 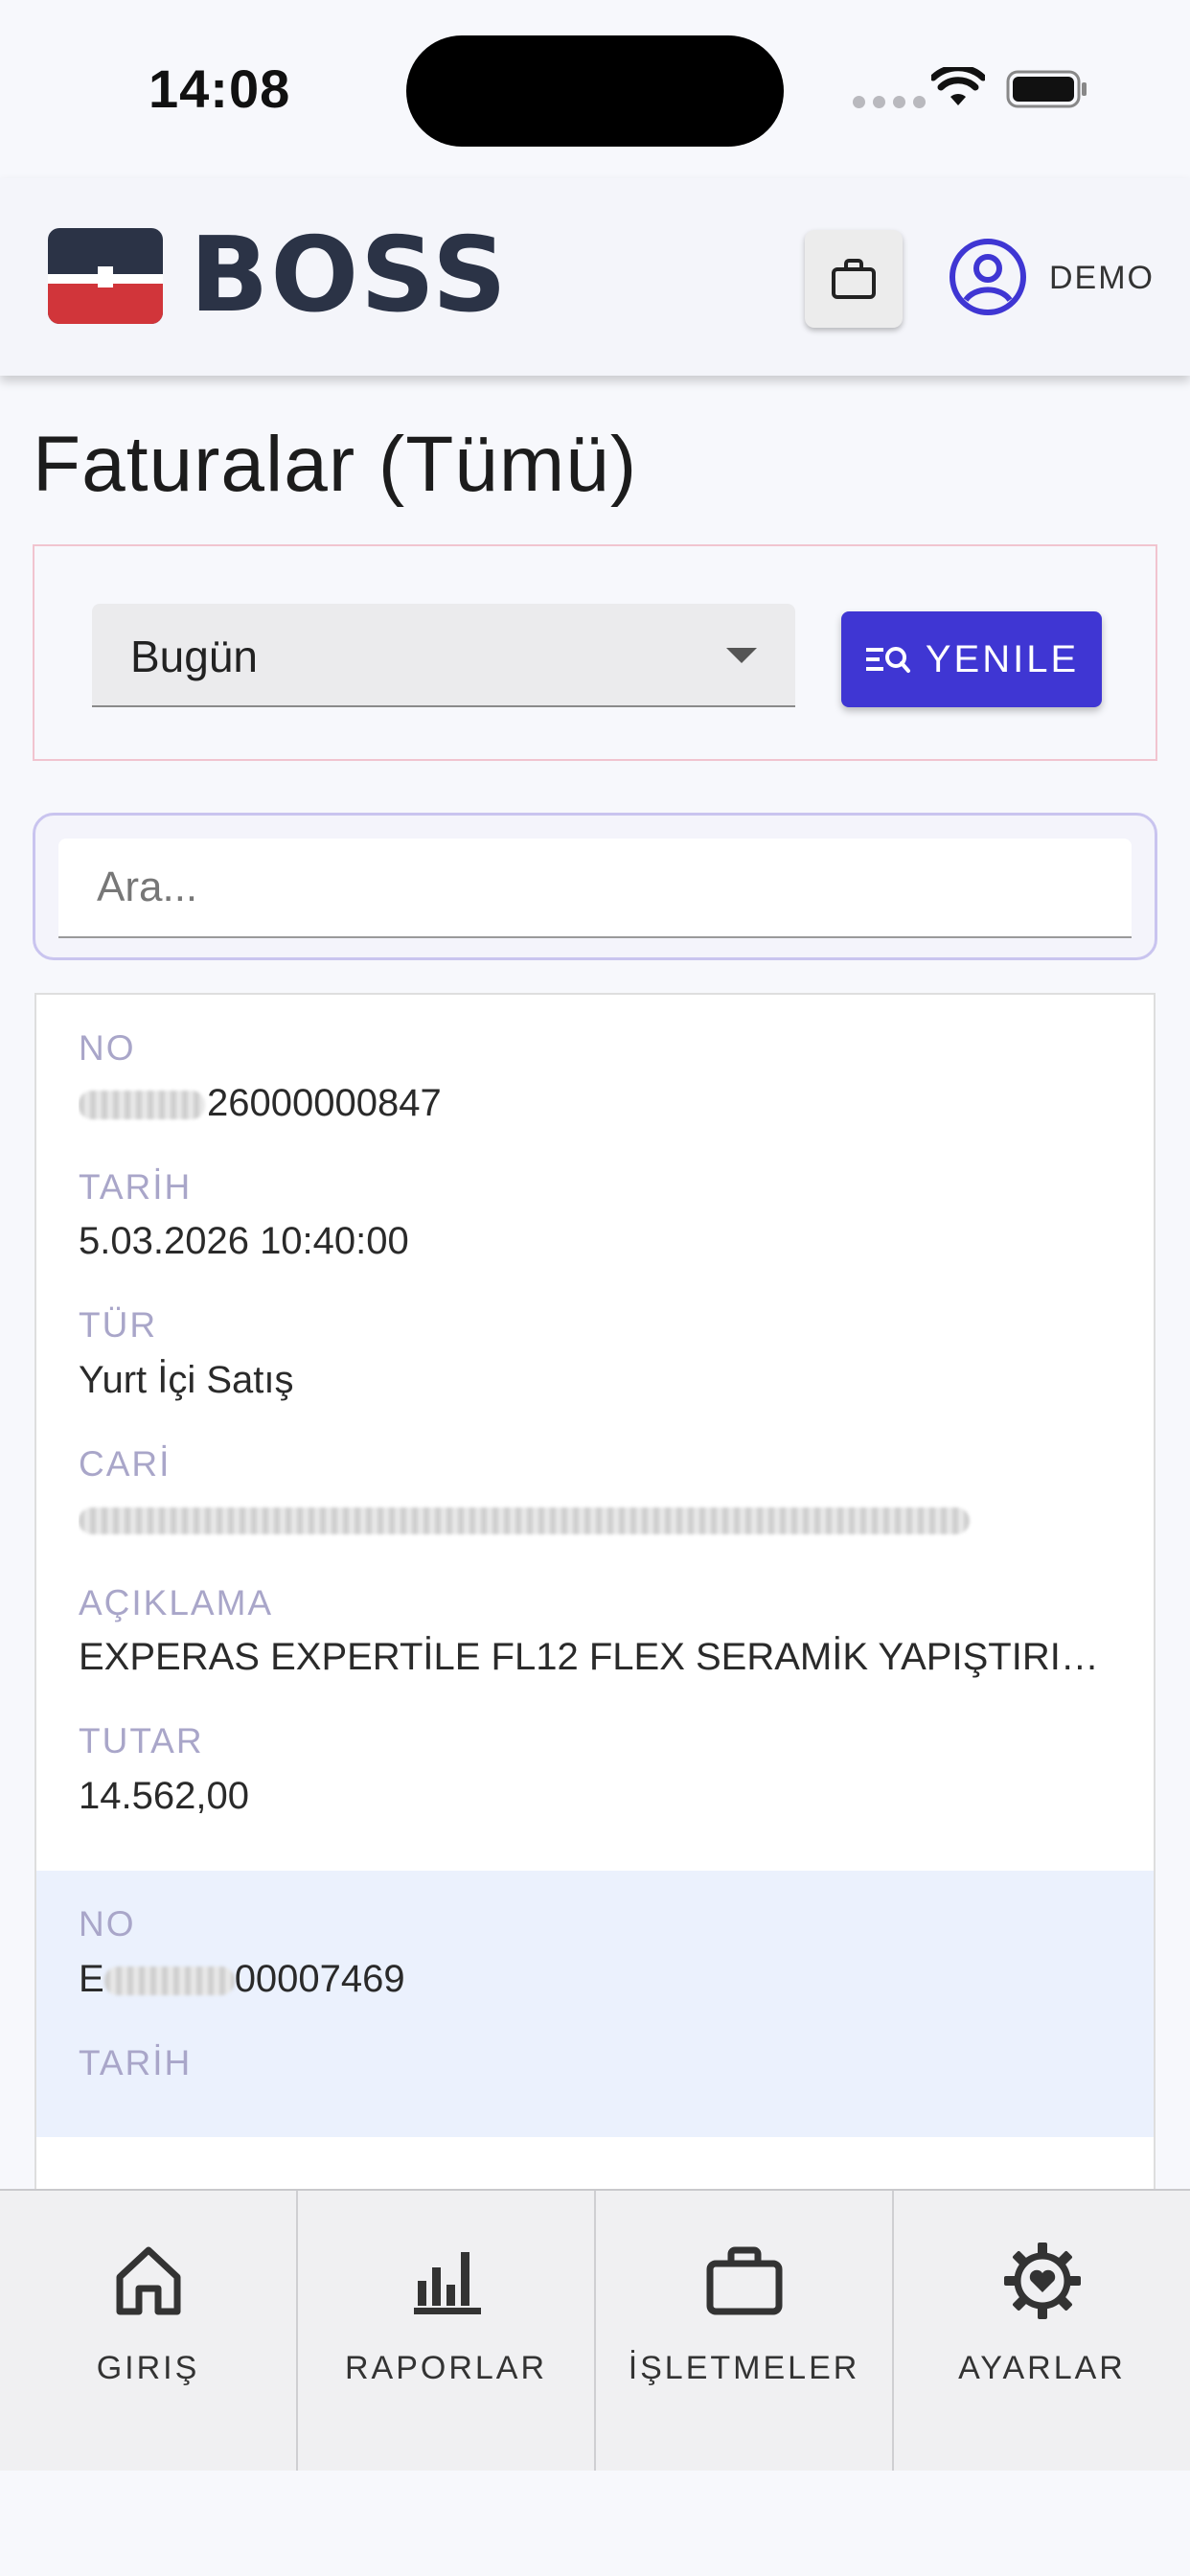 What do you see at coordinates (350, 275) in the screenshot?
I see `logo-text: BOSS` at bounding box center [350, 275].